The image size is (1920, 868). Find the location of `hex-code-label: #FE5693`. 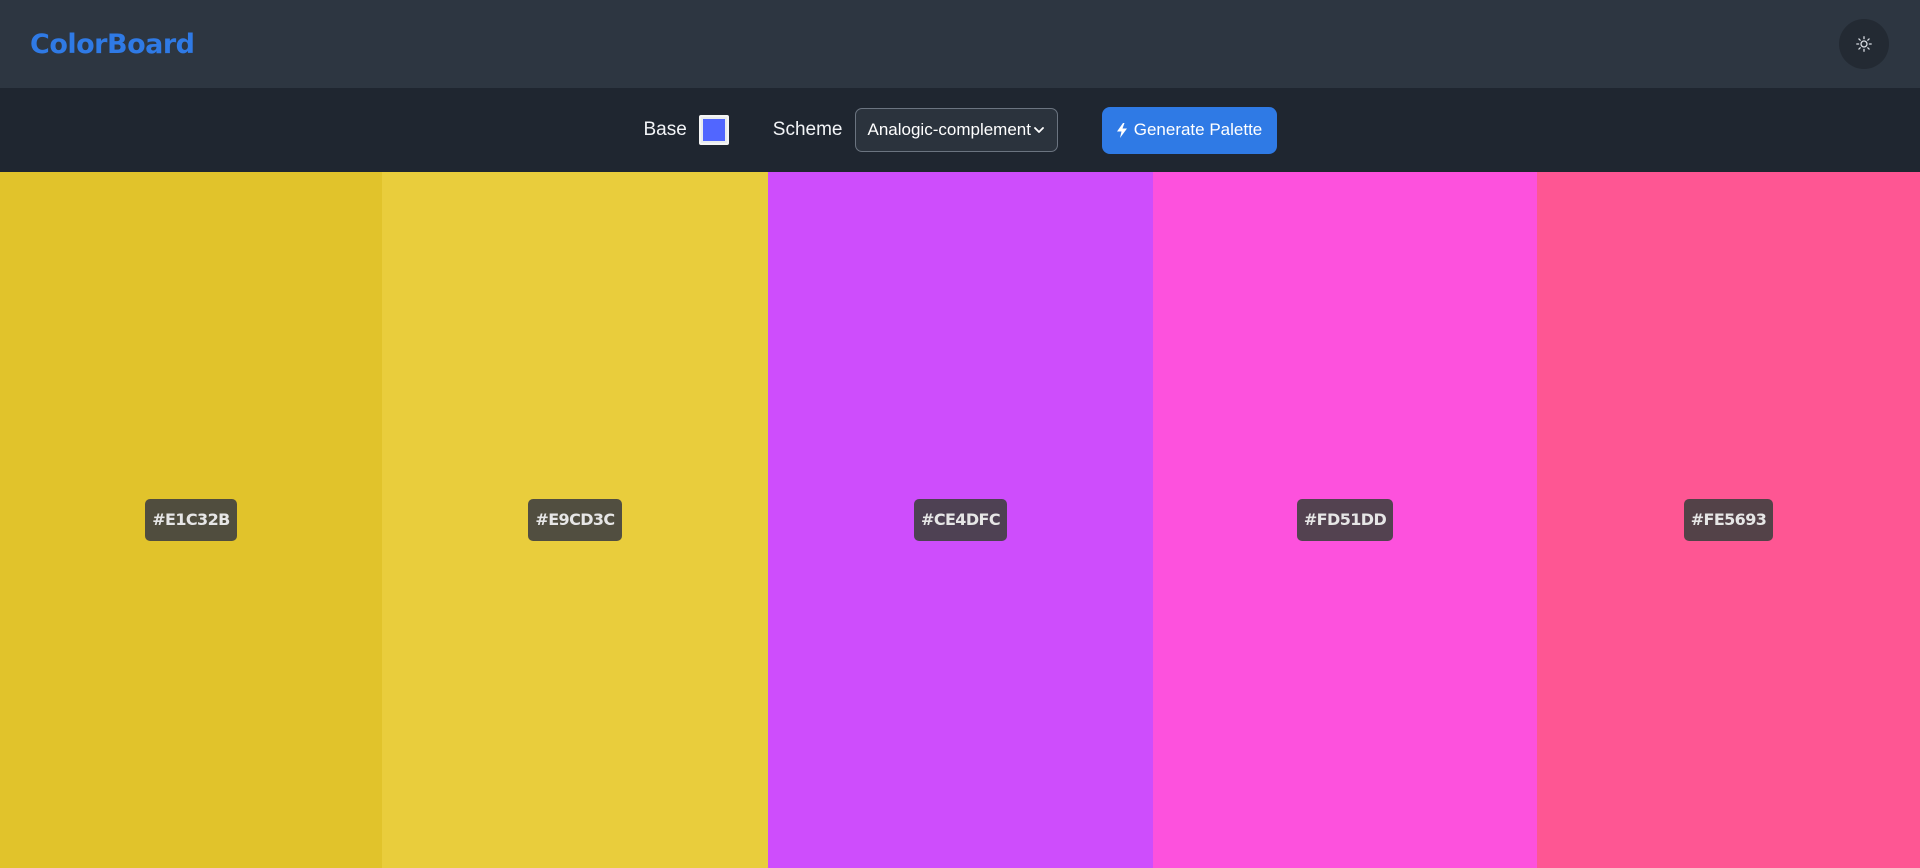

hex-code-label: #FE5693 is located at coordinates (1728, 520).